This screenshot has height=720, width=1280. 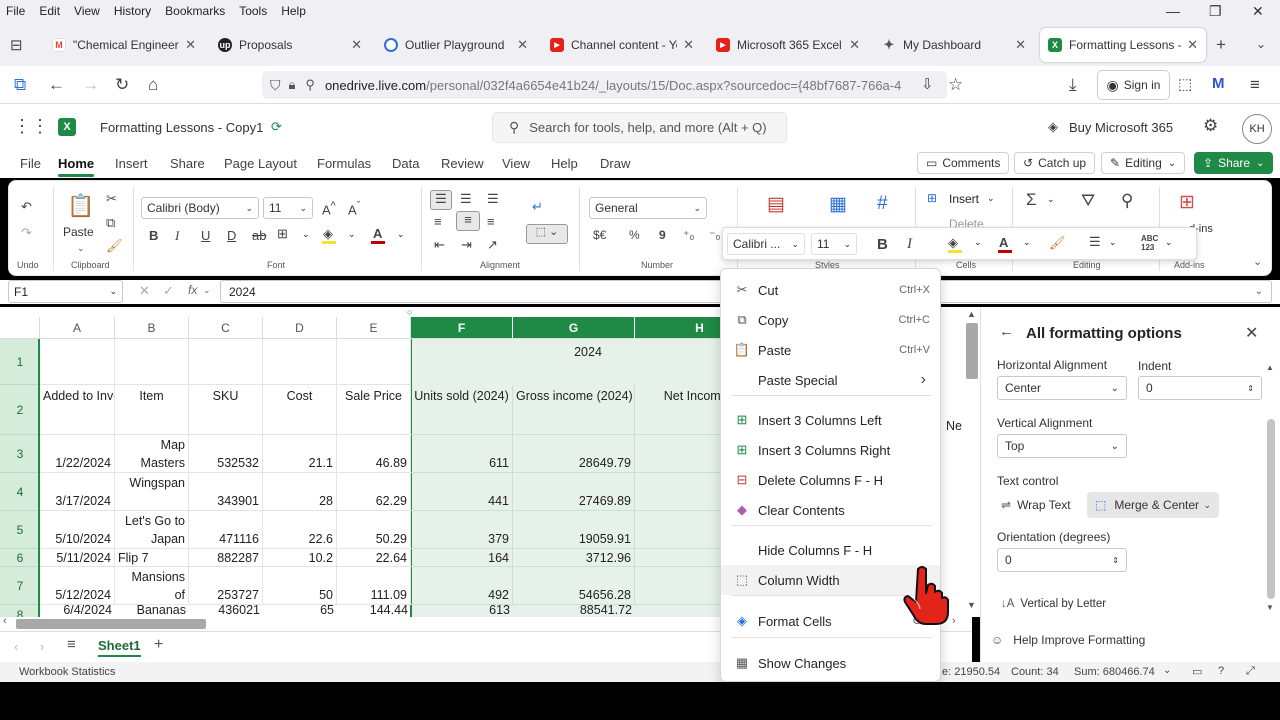 I want to click on document-title: Formatting Lessons - Copy1, so click(x=181, y=127).